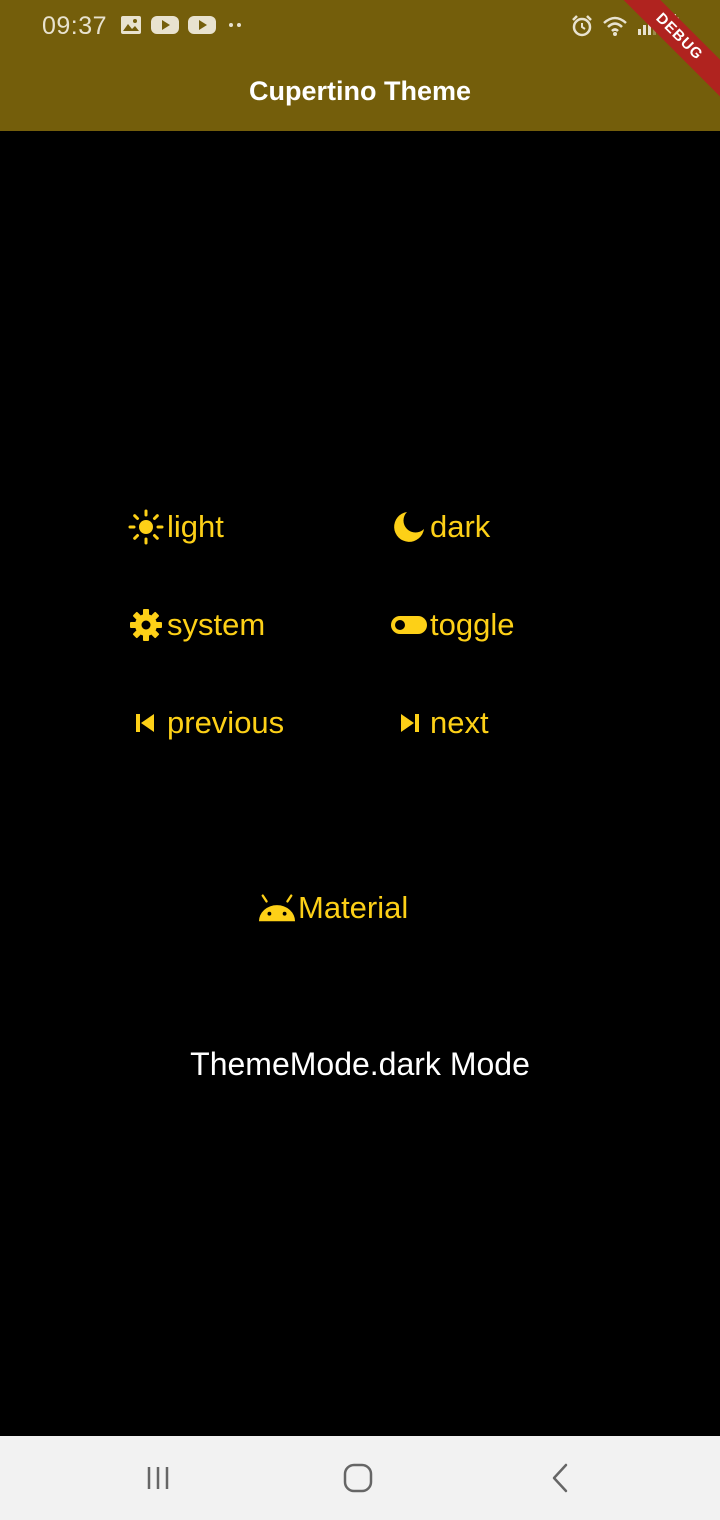 This screenshot has height=1520, width=720. I want to click on more-dots-icon, so click(235, 25).